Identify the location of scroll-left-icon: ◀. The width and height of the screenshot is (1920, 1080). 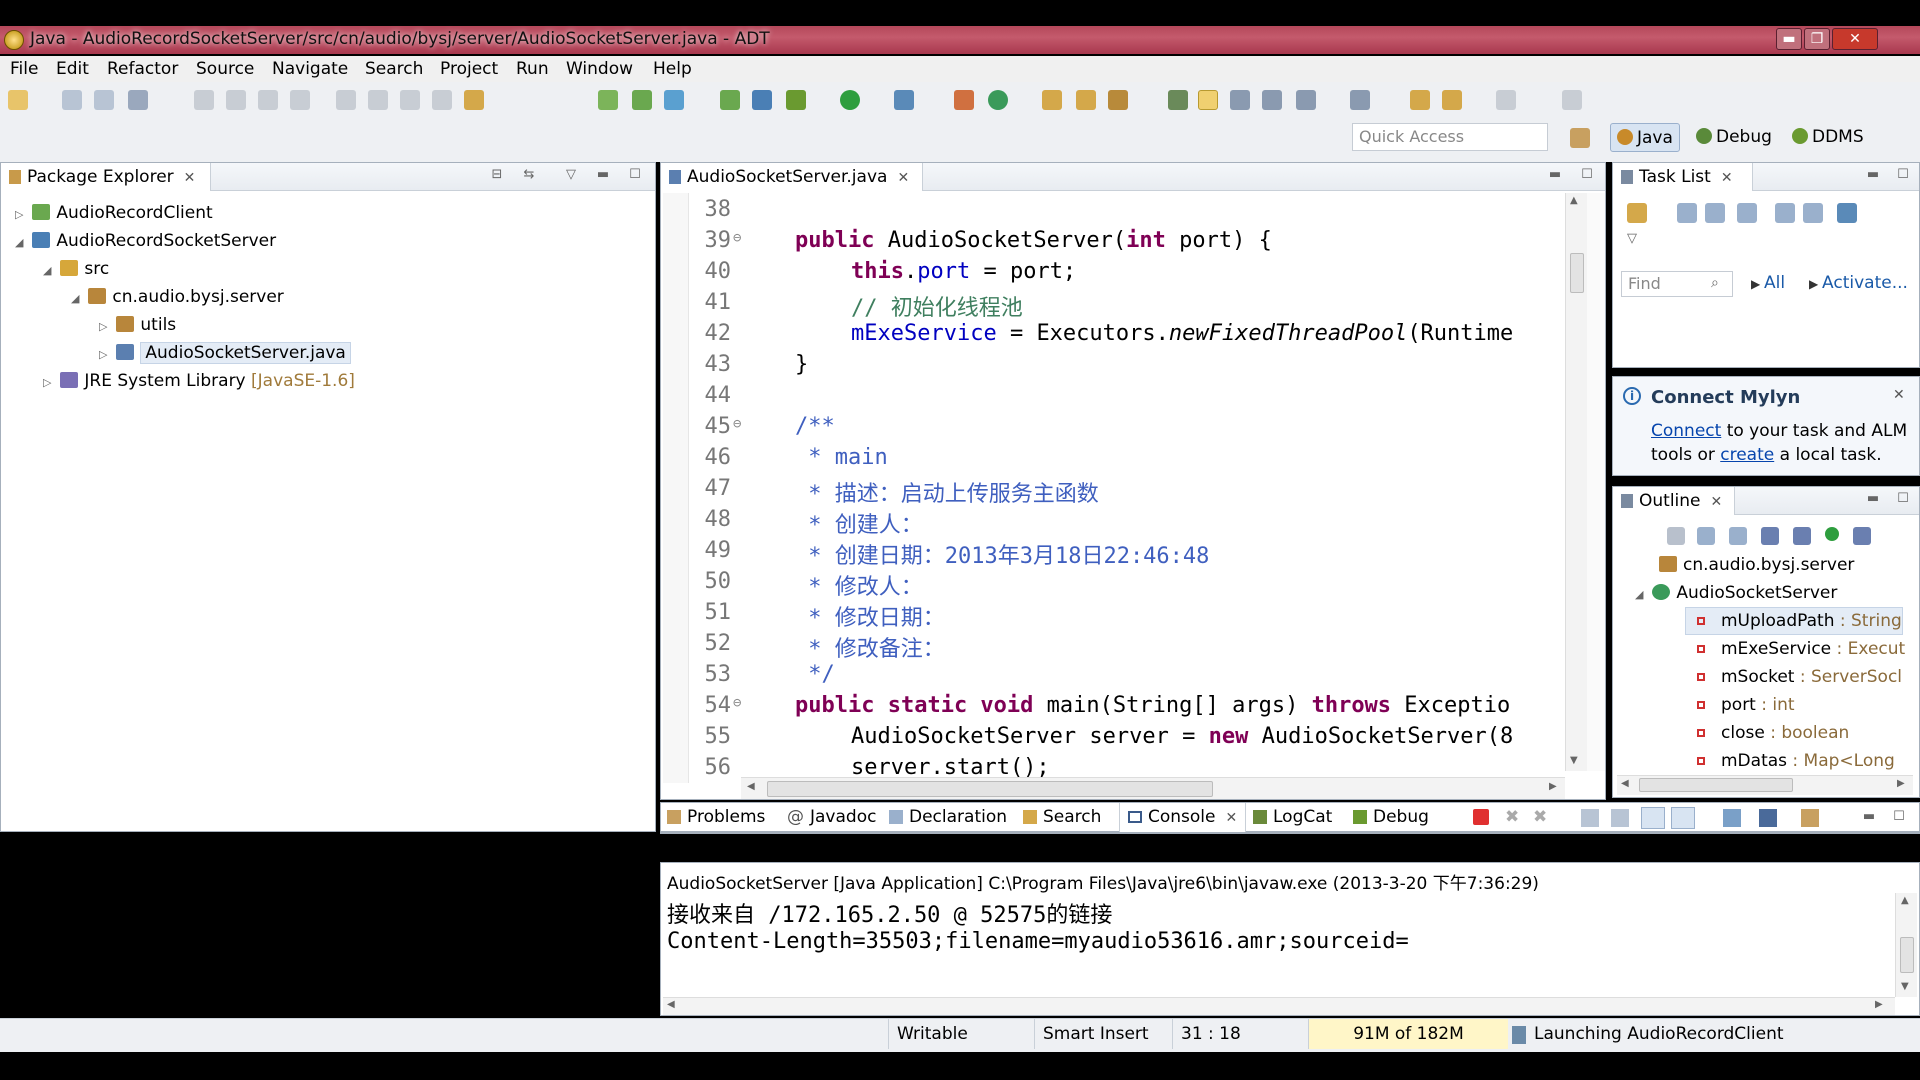
(751, 786).